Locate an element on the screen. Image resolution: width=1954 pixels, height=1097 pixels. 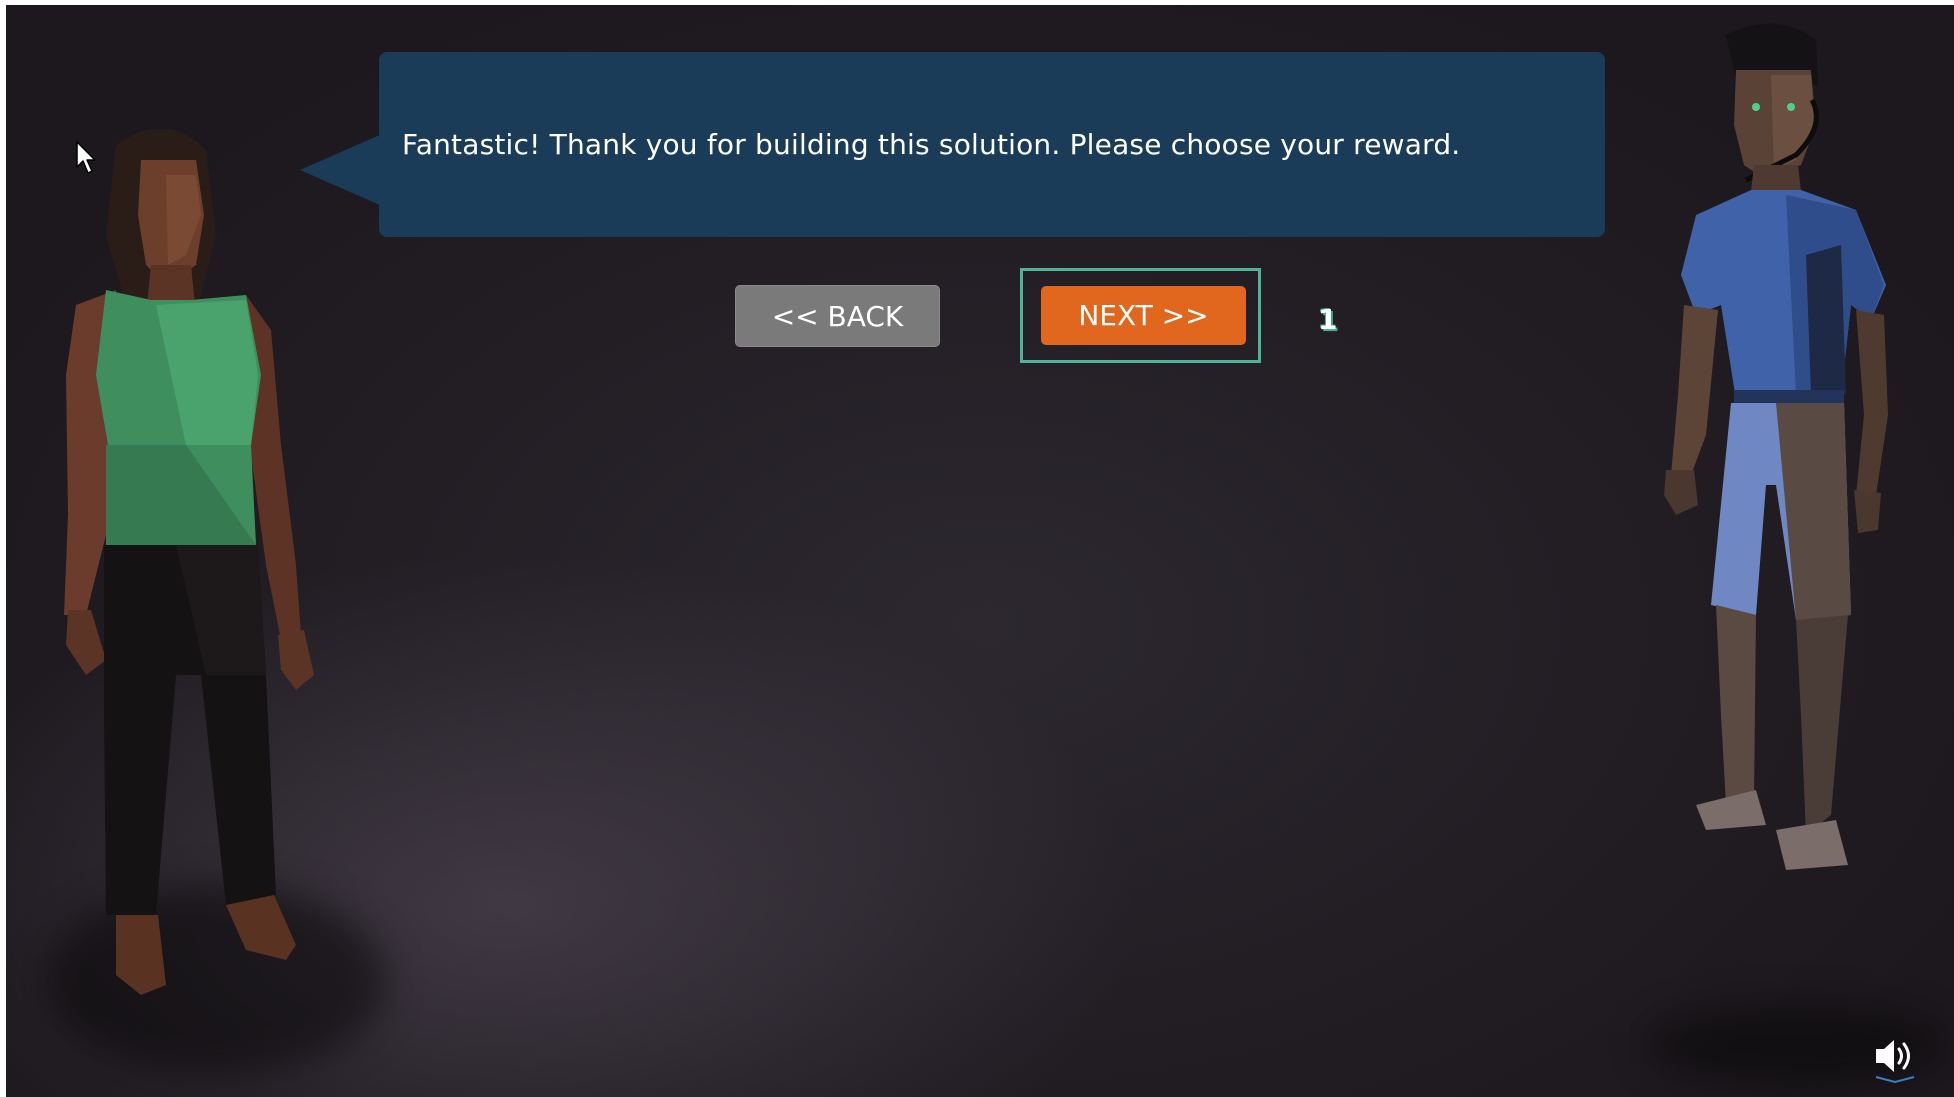
next-button: NEXT >> is located at coordinates (1143, 315).